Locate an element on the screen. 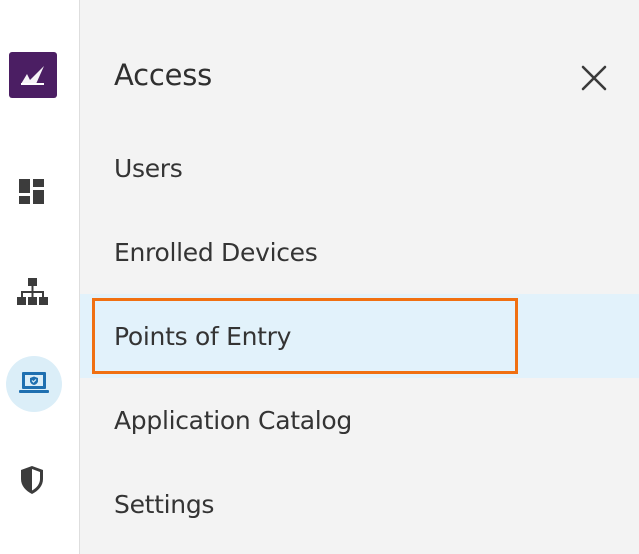  network-glyph is located at coordinates (32, 291).